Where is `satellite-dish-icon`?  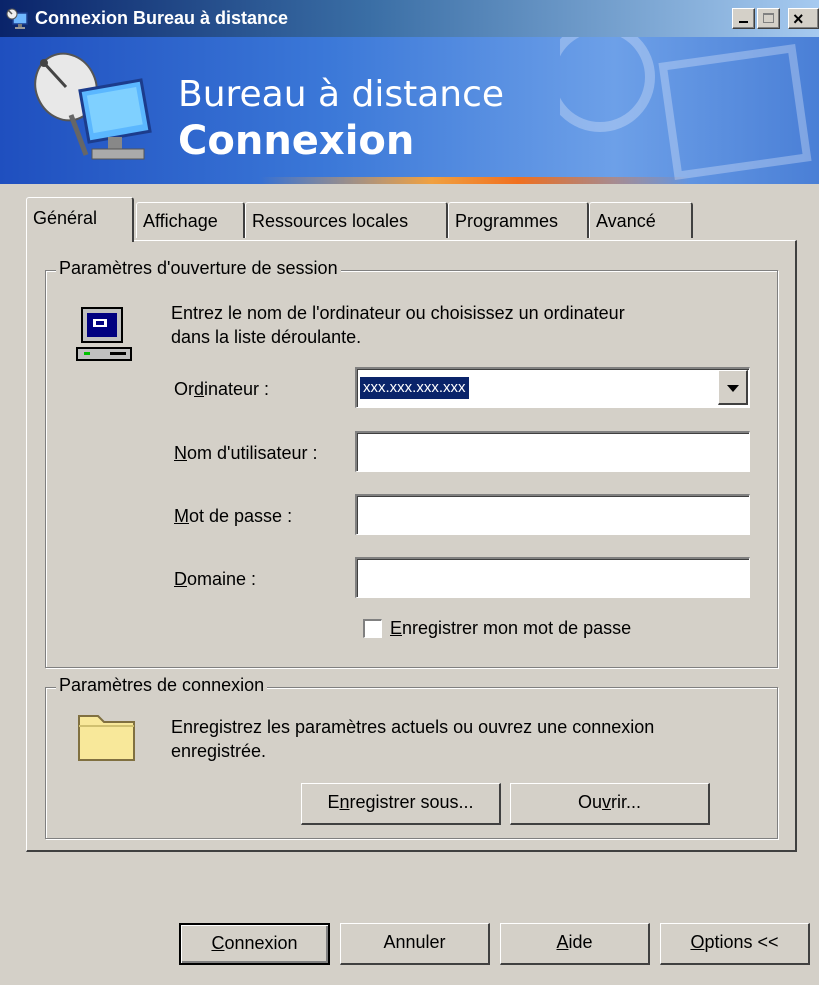
satellite-dish-icon is located at coordinates (93, 106).